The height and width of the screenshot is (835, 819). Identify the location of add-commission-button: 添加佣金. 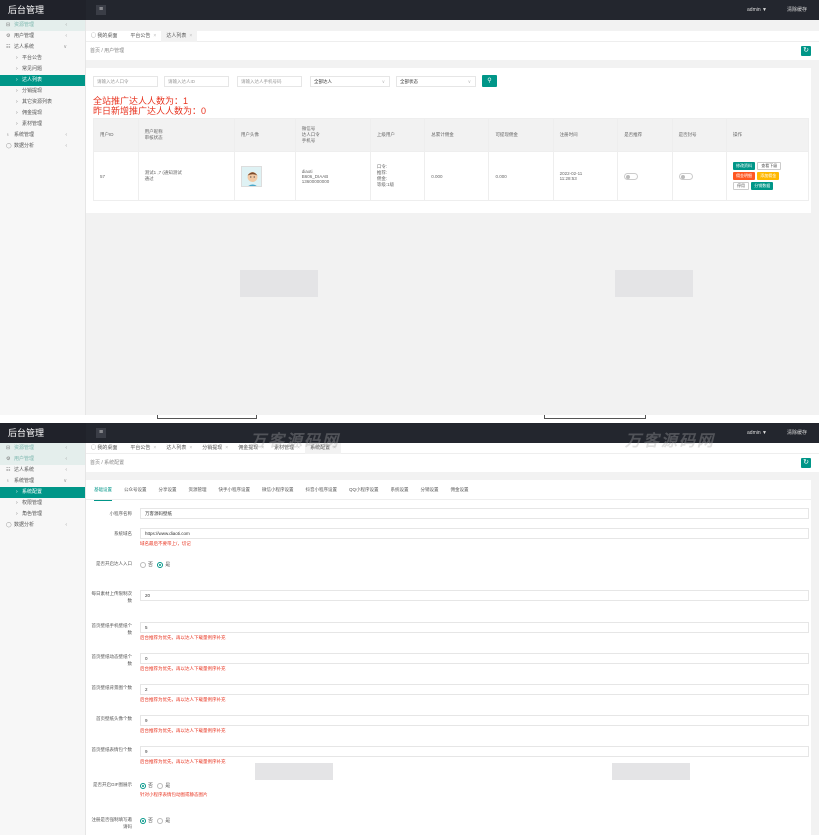
(768, 176).